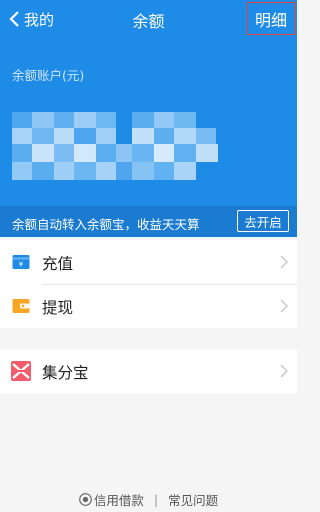  What do you see at coordinates (271, 18) in the screenshot?
I see `detail-button: 明细` at bounding box center [271, 18].